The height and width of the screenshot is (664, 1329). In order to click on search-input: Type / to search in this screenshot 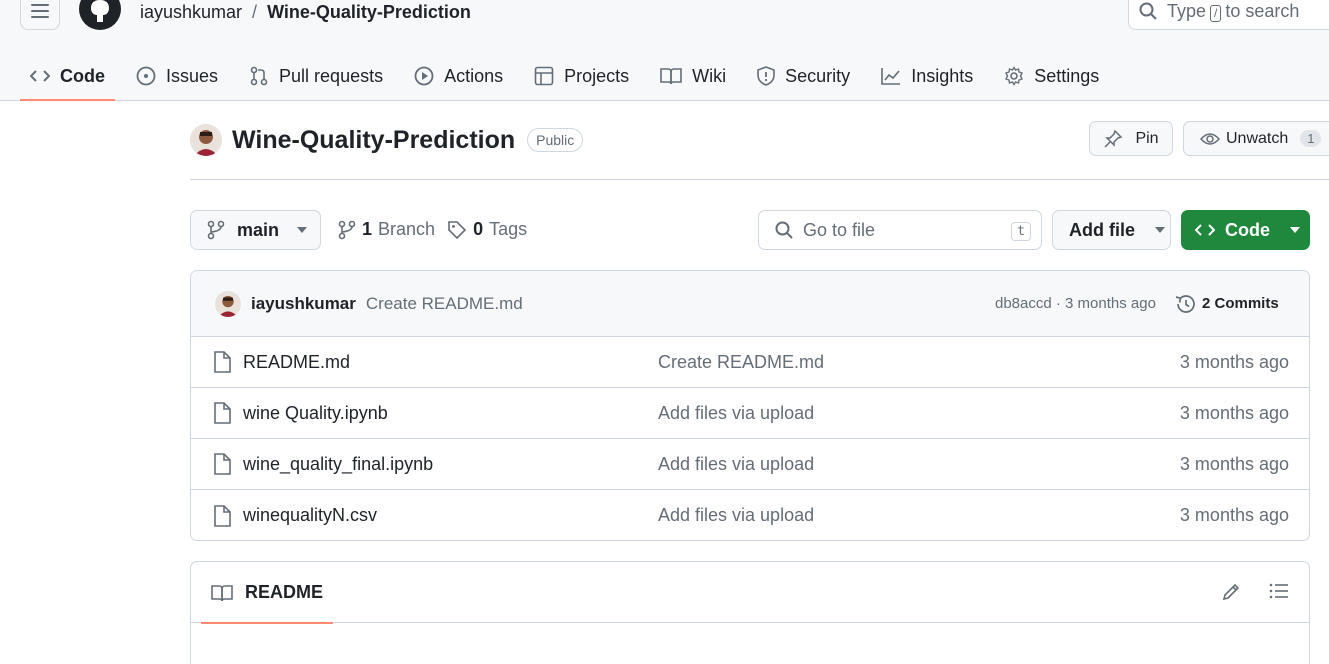, I will do `click(1228, 15)`.